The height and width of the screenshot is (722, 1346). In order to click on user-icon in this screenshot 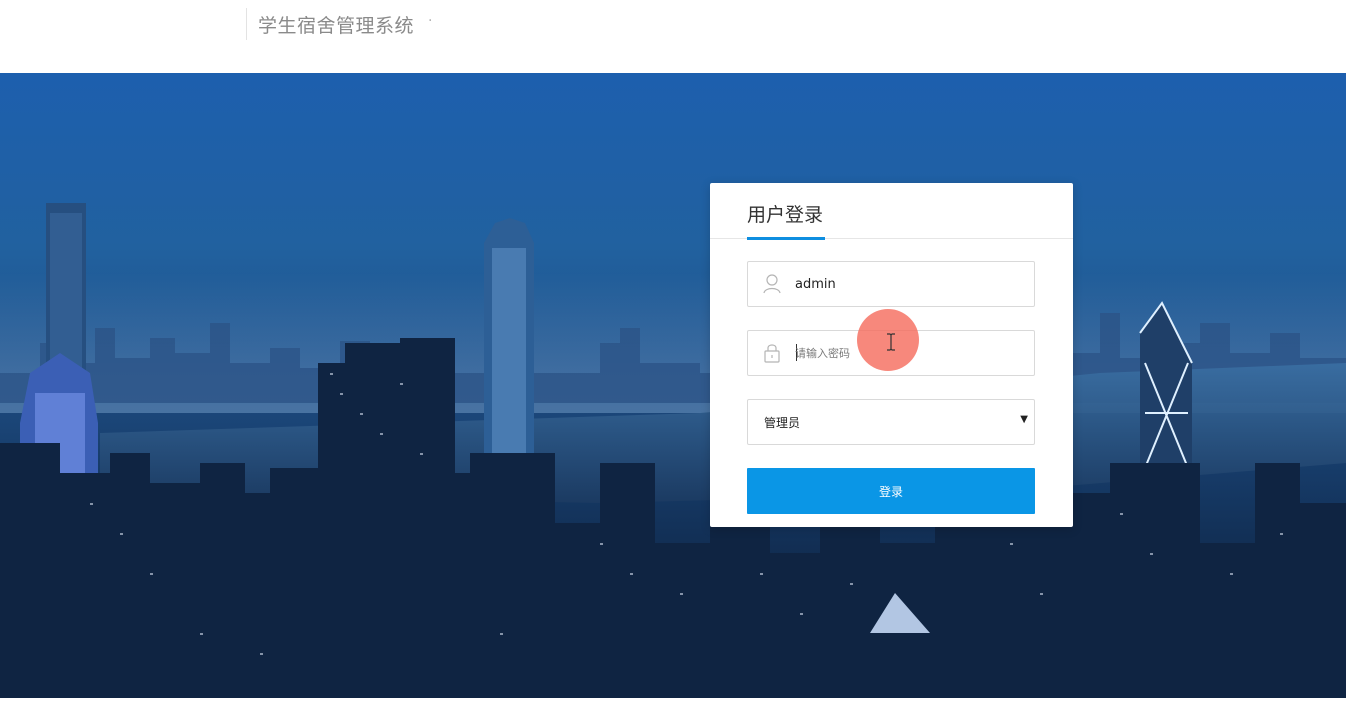, I will do `click(772, 284)`.